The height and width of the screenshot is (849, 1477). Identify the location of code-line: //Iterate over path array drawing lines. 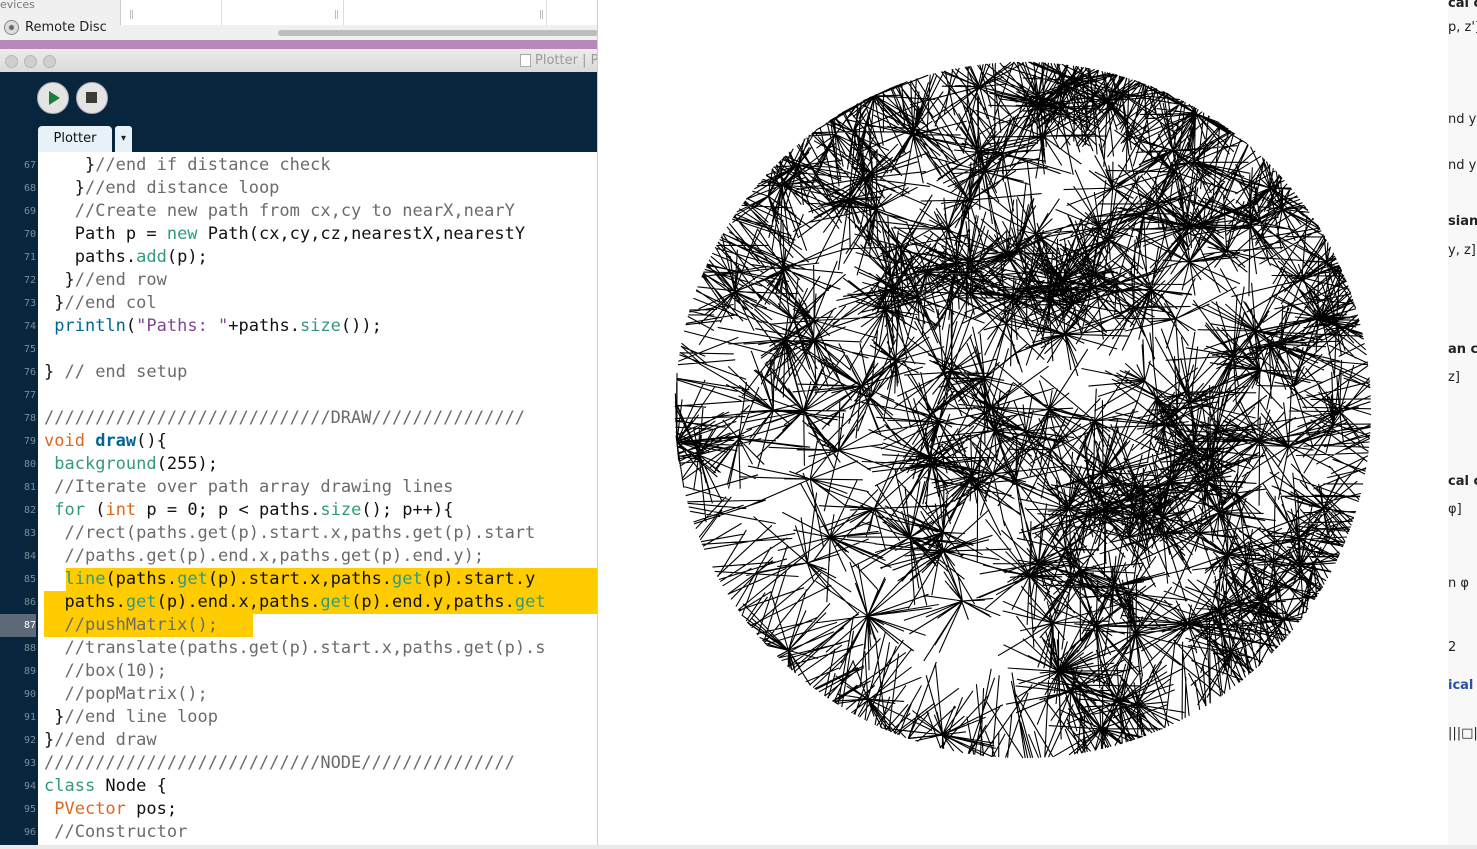
(248, 487).